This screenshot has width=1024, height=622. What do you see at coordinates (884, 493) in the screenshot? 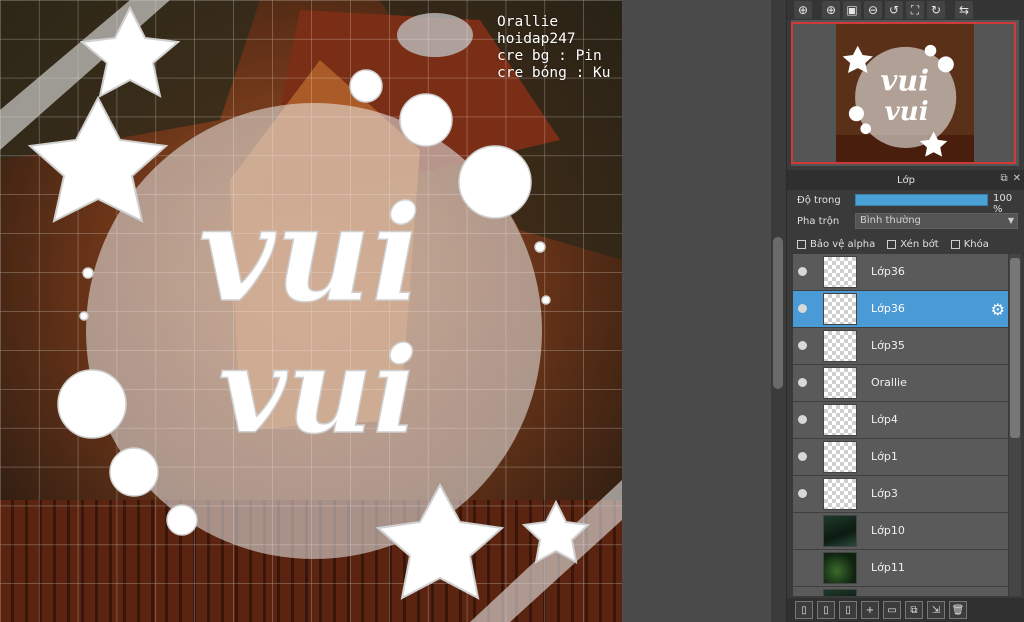
I see `layer-name: Lớp3` at bounding box center [884, 493].